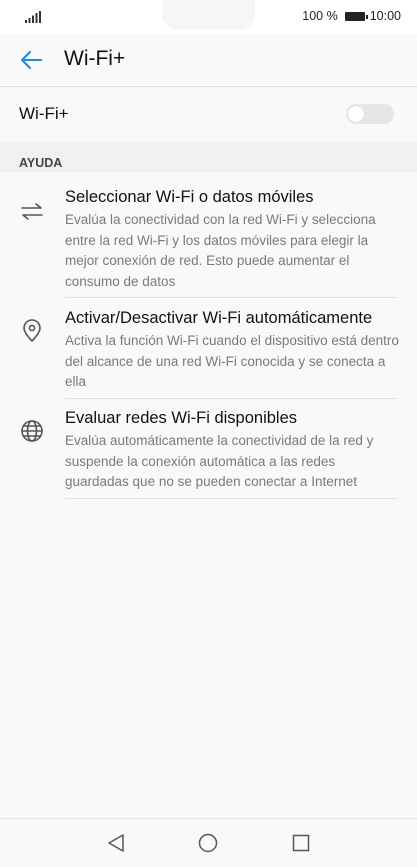 The image size is (417, 867). Describe the element at coordinates (32, 431) in the screenshot. I see `globe-icon` at that location.